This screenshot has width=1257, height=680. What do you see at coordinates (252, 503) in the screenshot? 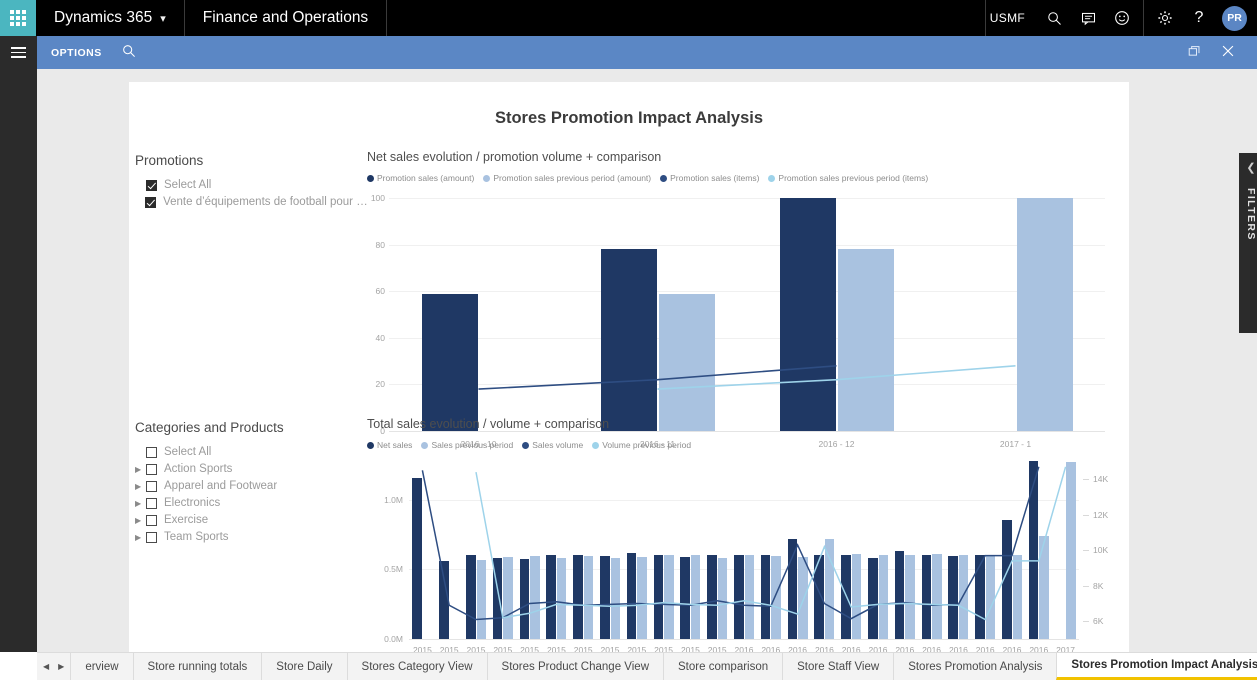
I see `categories-slicer-item: ▶ Electronics` at bounding box center [252, 503].